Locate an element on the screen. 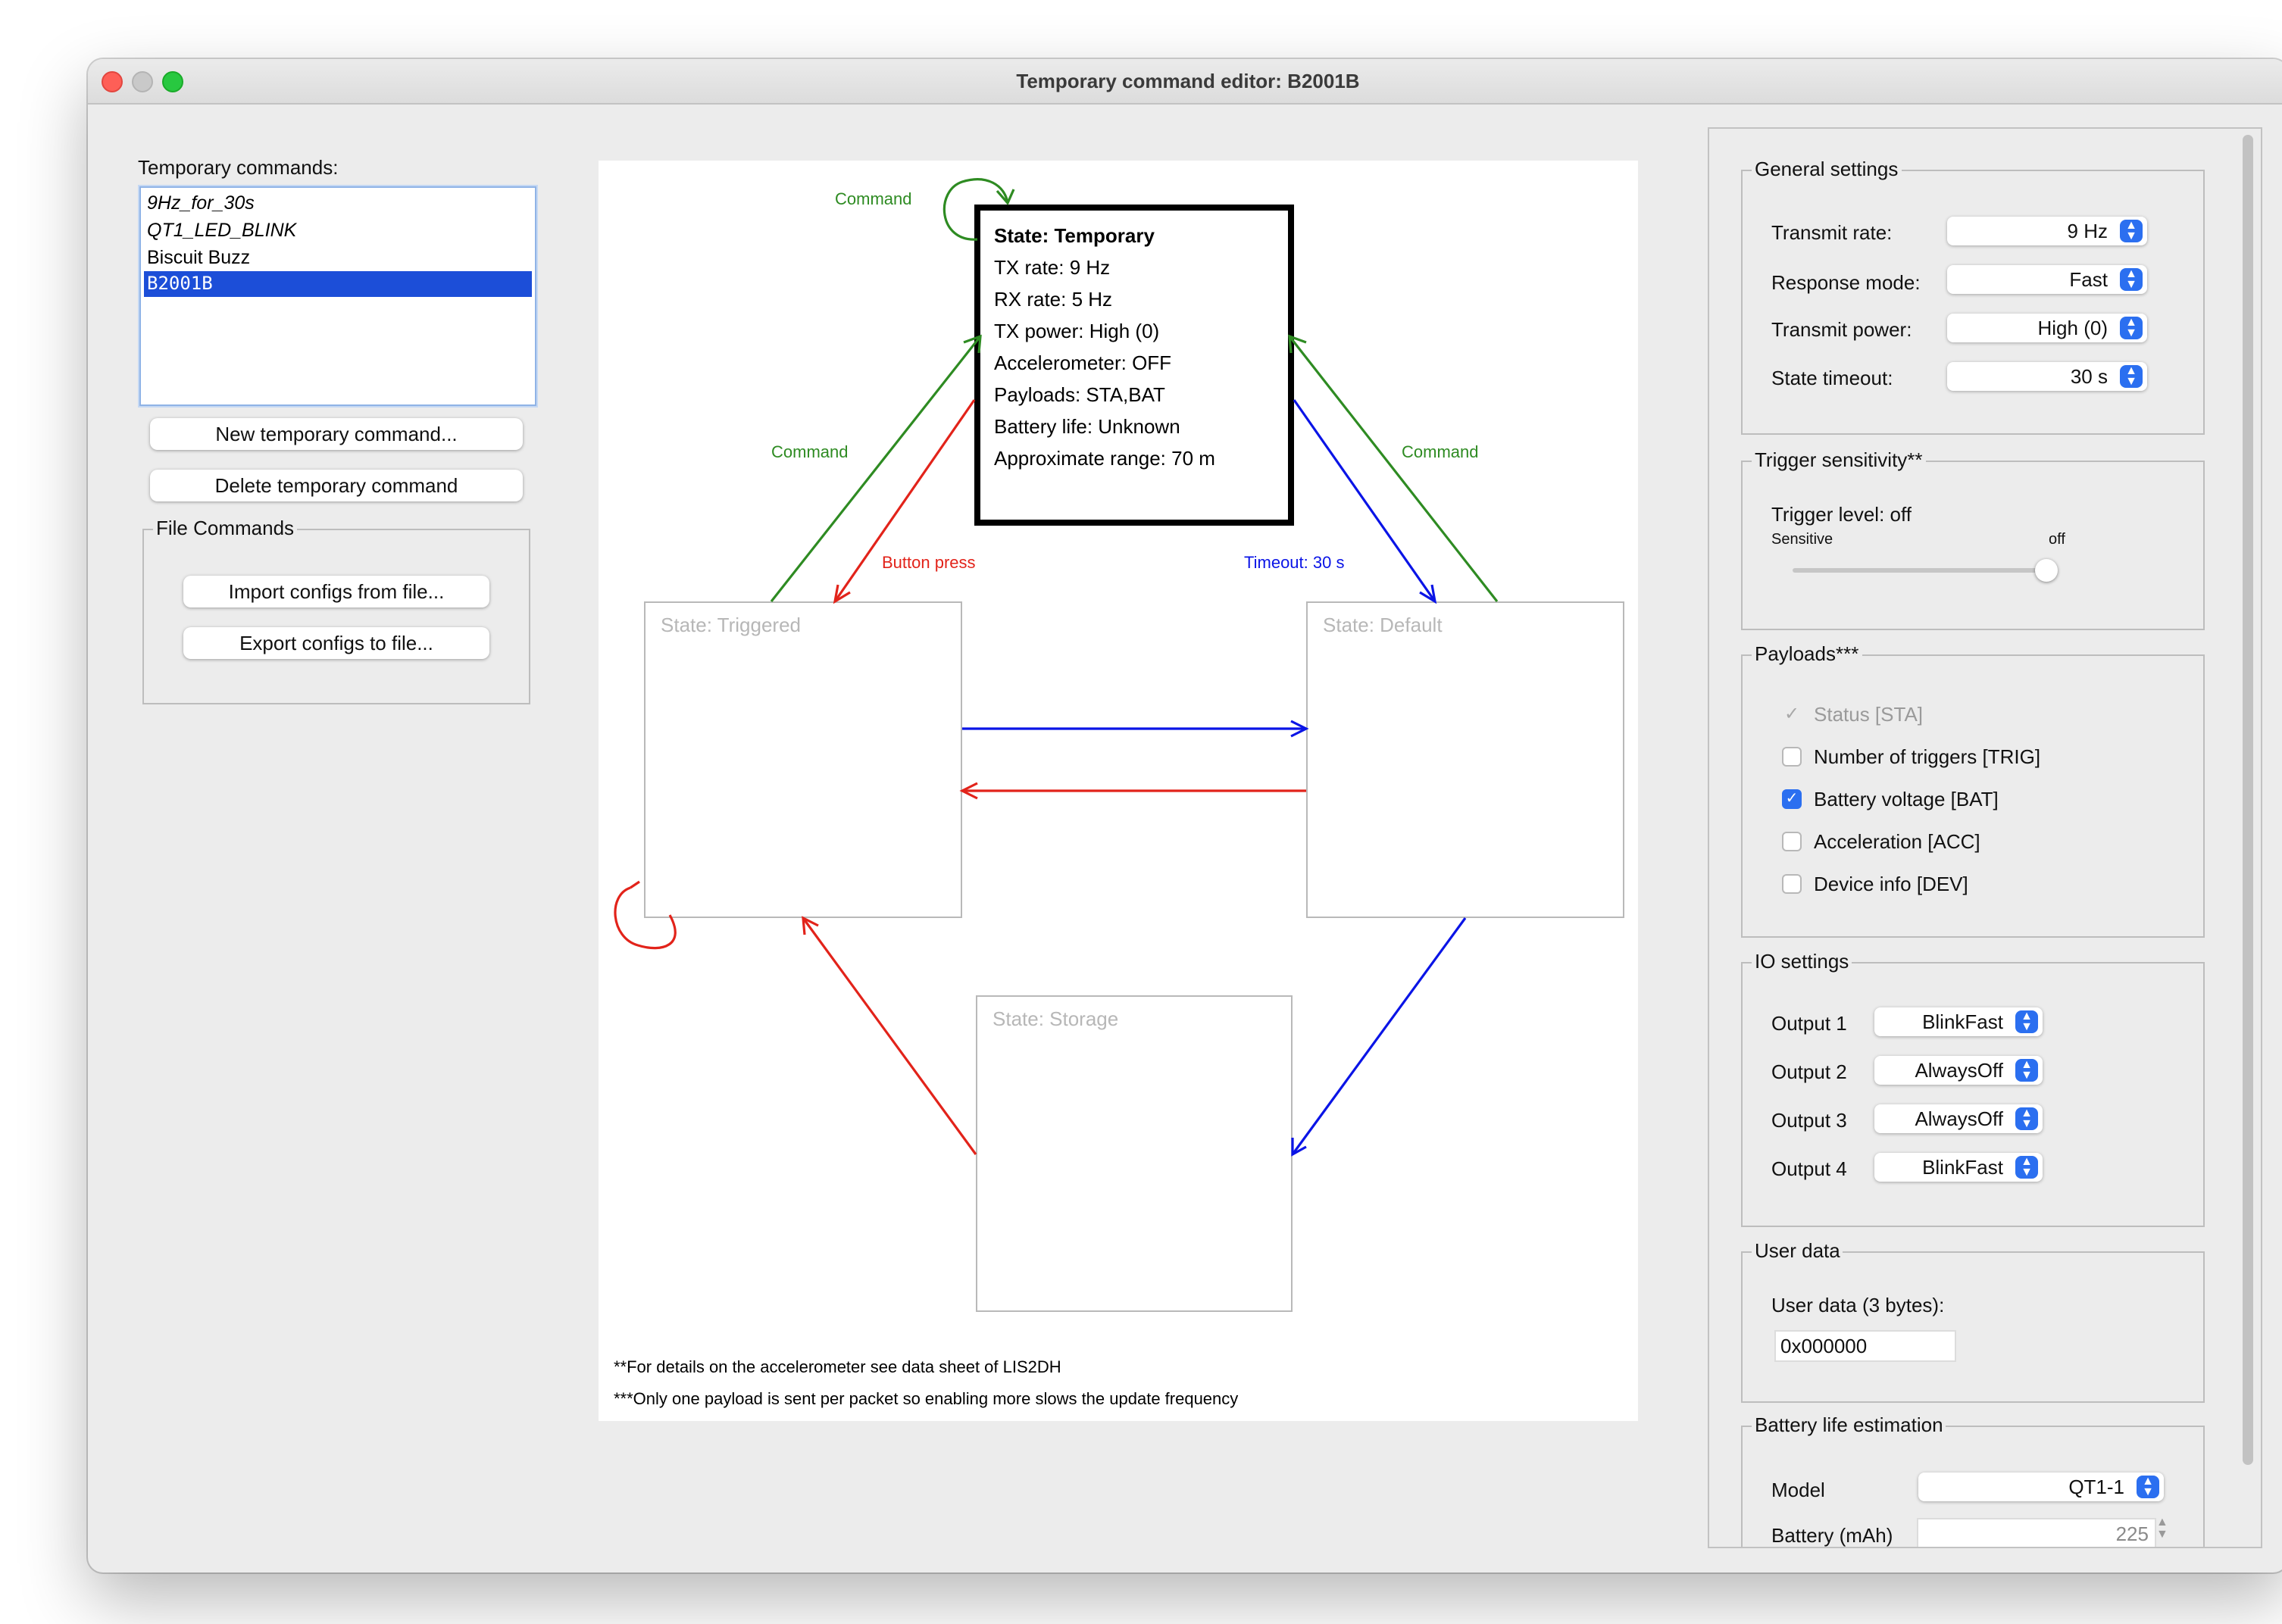 The width and height of the screenshot is (2282, 1624). storage-to-triggered-arrow is located at coordinates (889, 1036).